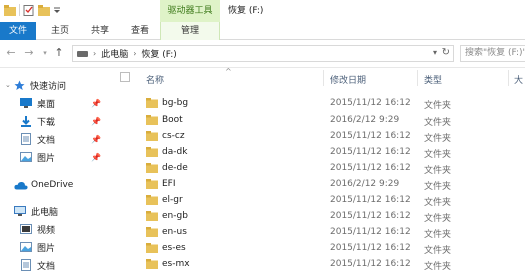 The width and height of the screenshot is (525, 274). I want to click on nav-label: 视频, so click(46, 230).